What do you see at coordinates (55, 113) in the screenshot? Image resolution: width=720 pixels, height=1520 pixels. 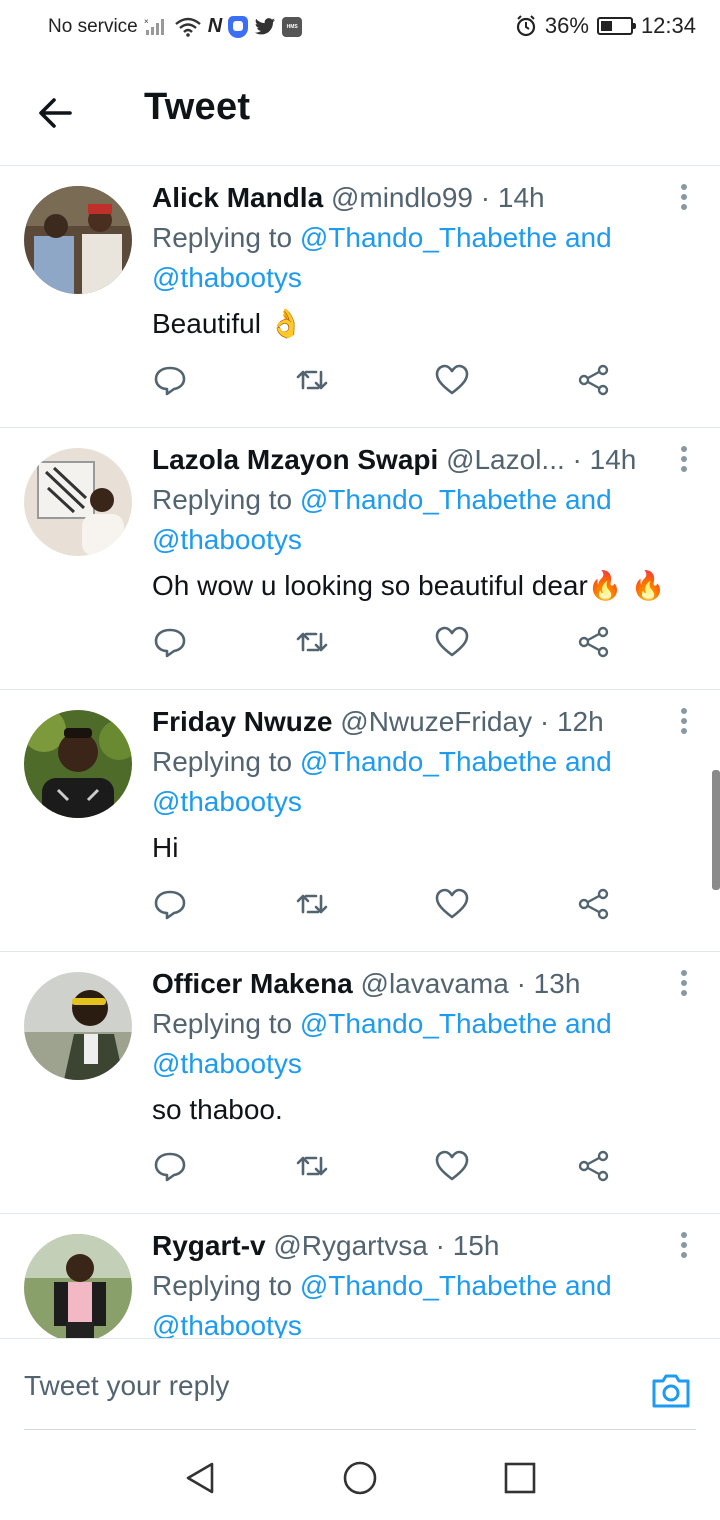 I see `back-arrow-icon` at bounding box center [55, 113].